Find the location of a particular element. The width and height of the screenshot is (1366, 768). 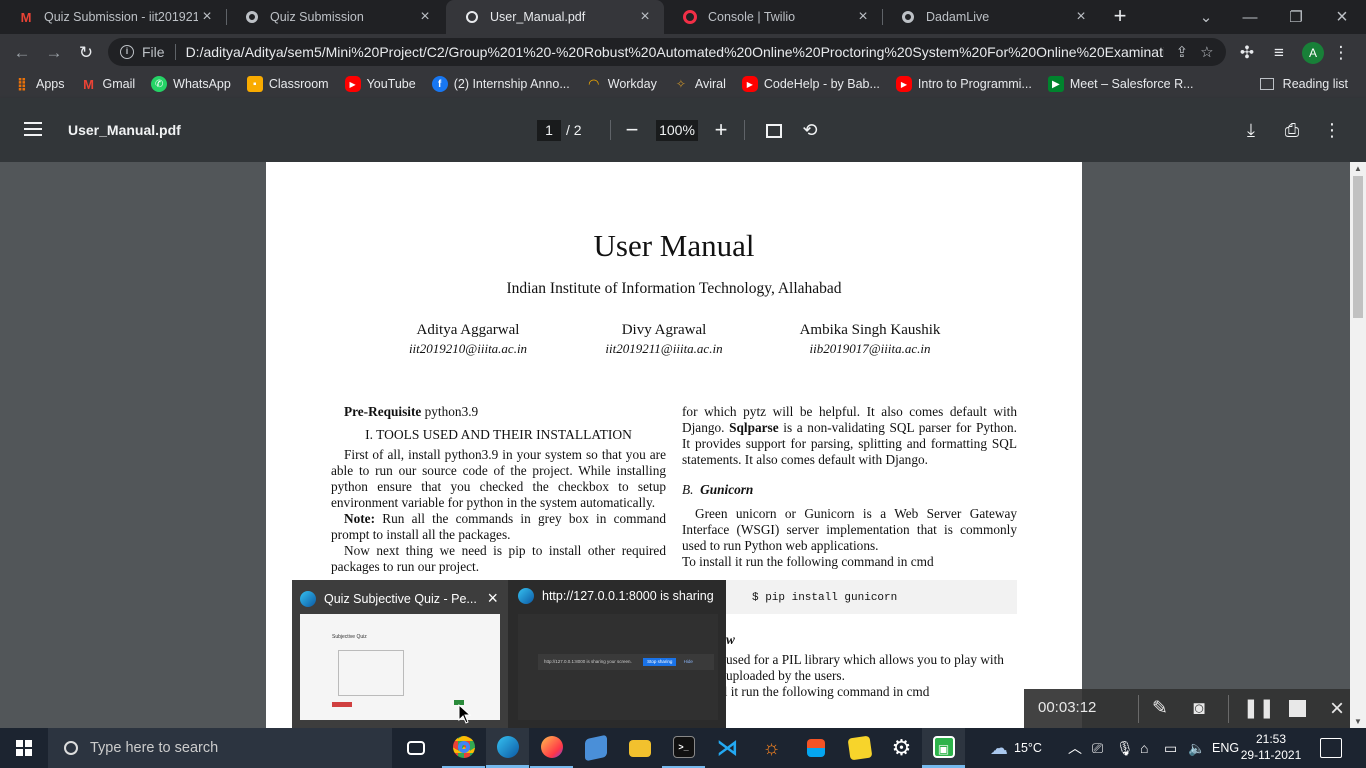

gmail-icon: M is located at coordinates (88, 84).